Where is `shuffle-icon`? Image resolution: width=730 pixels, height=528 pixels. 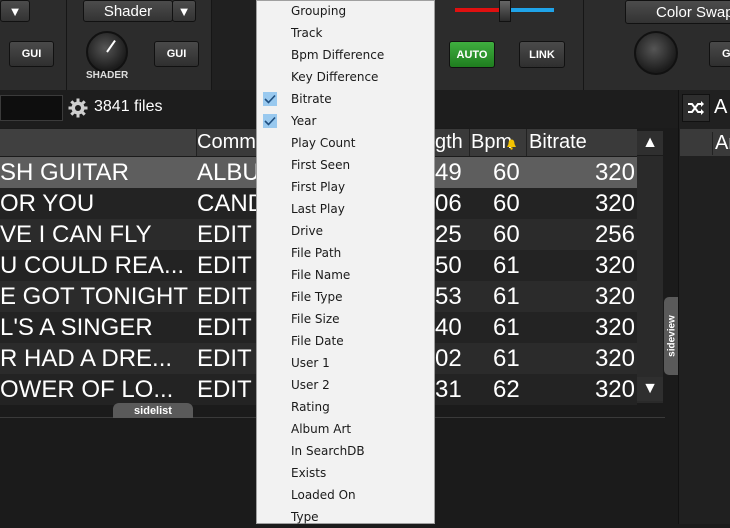 shuffle-icon is located at coordinates (696, 108).